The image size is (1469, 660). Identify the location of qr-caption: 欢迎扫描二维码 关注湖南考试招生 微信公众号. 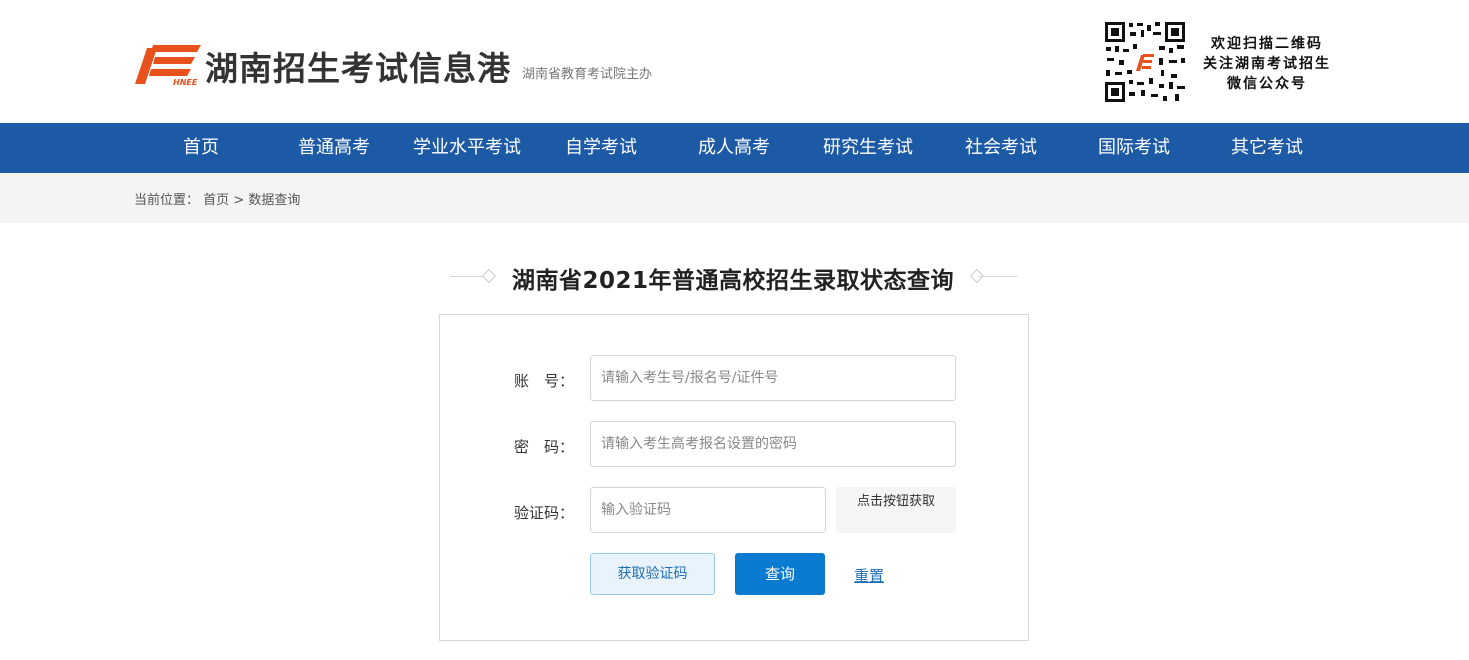
(1267, 64).